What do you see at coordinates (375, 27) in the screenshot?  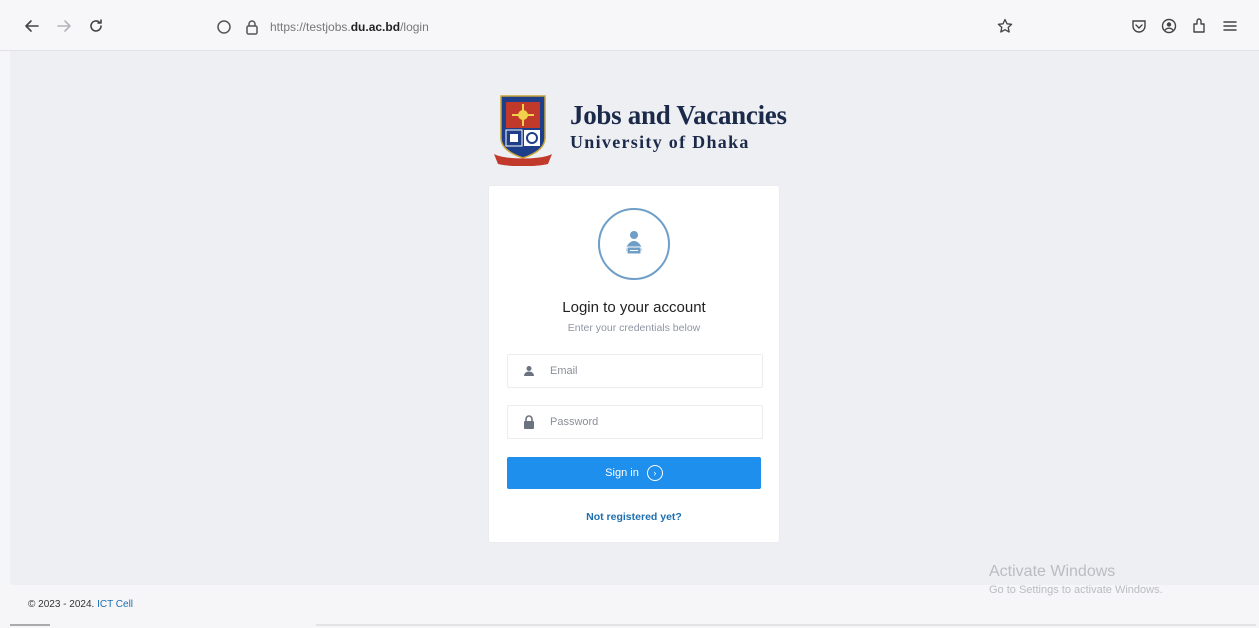 I see `url-domain: du.ac.bd` at bounding box center [375, 27].